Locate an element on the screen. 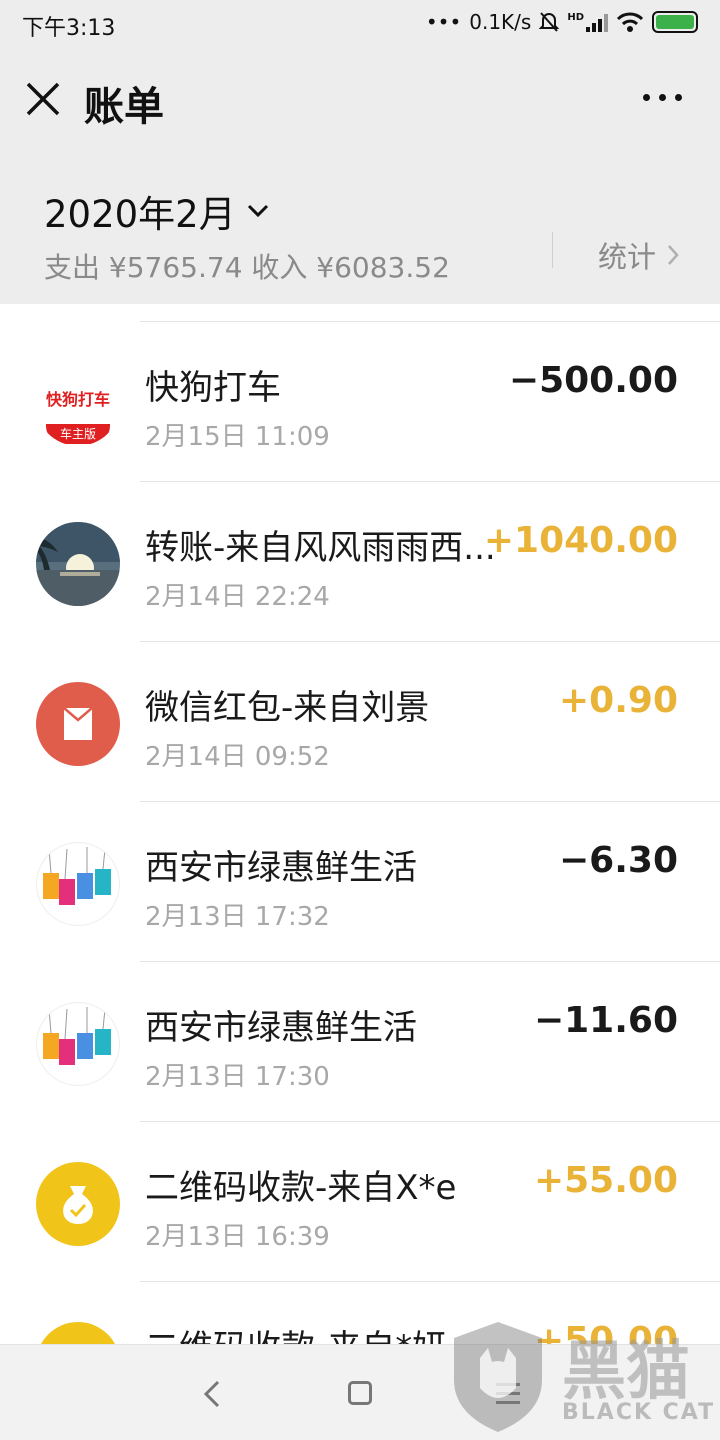 This screenshot has width=720, height=1440. transaction-amount: −6.30 is located at coordinates (618, 860).